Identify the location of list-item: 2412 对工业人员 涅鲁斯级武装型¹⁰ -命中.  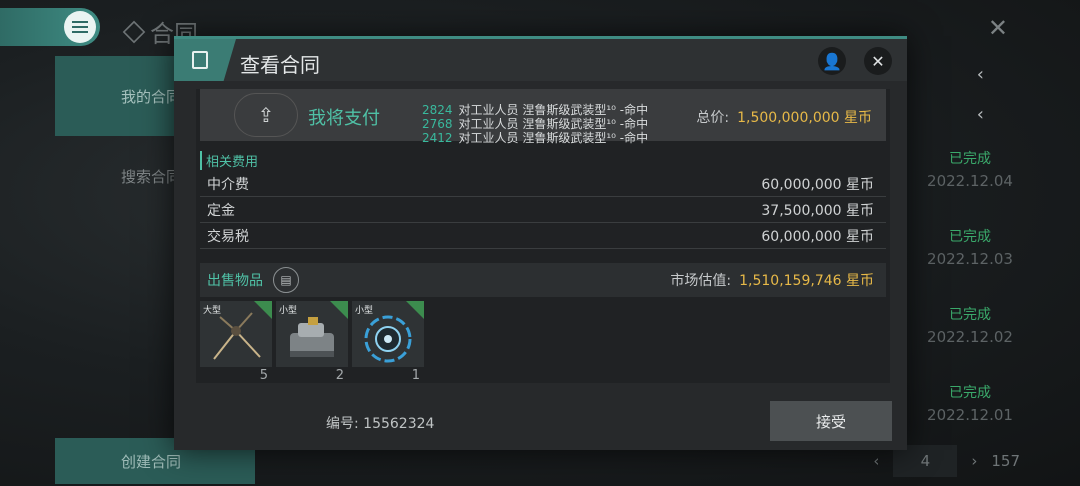
(535, 138).